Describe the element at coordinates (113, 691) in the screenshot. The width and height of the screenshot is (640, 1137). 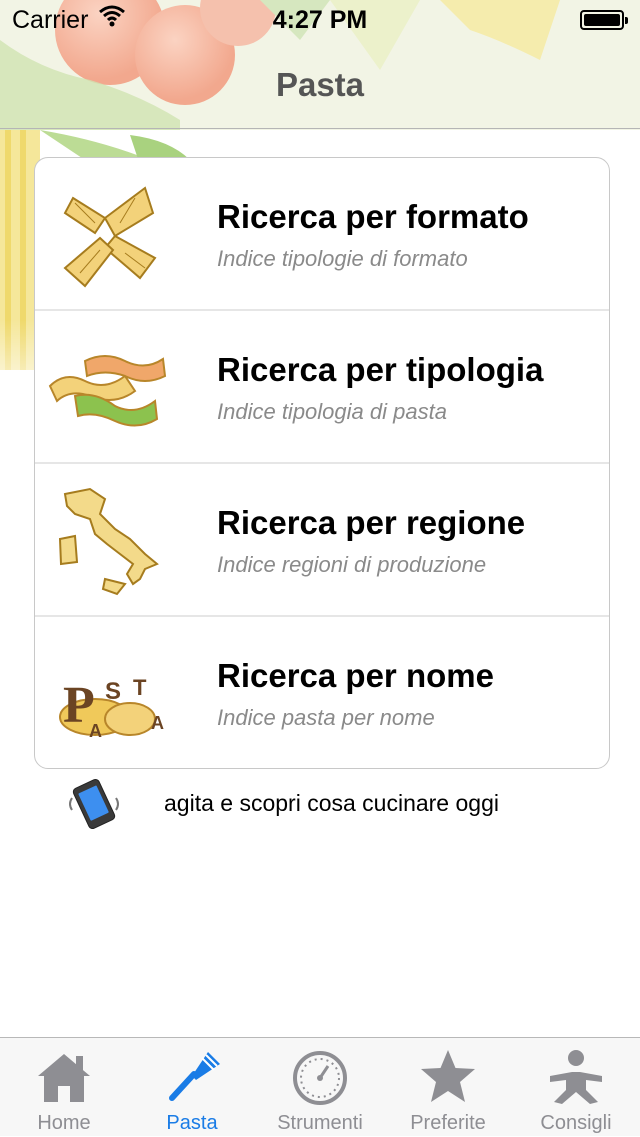
I see `svg-text: S` at that location.